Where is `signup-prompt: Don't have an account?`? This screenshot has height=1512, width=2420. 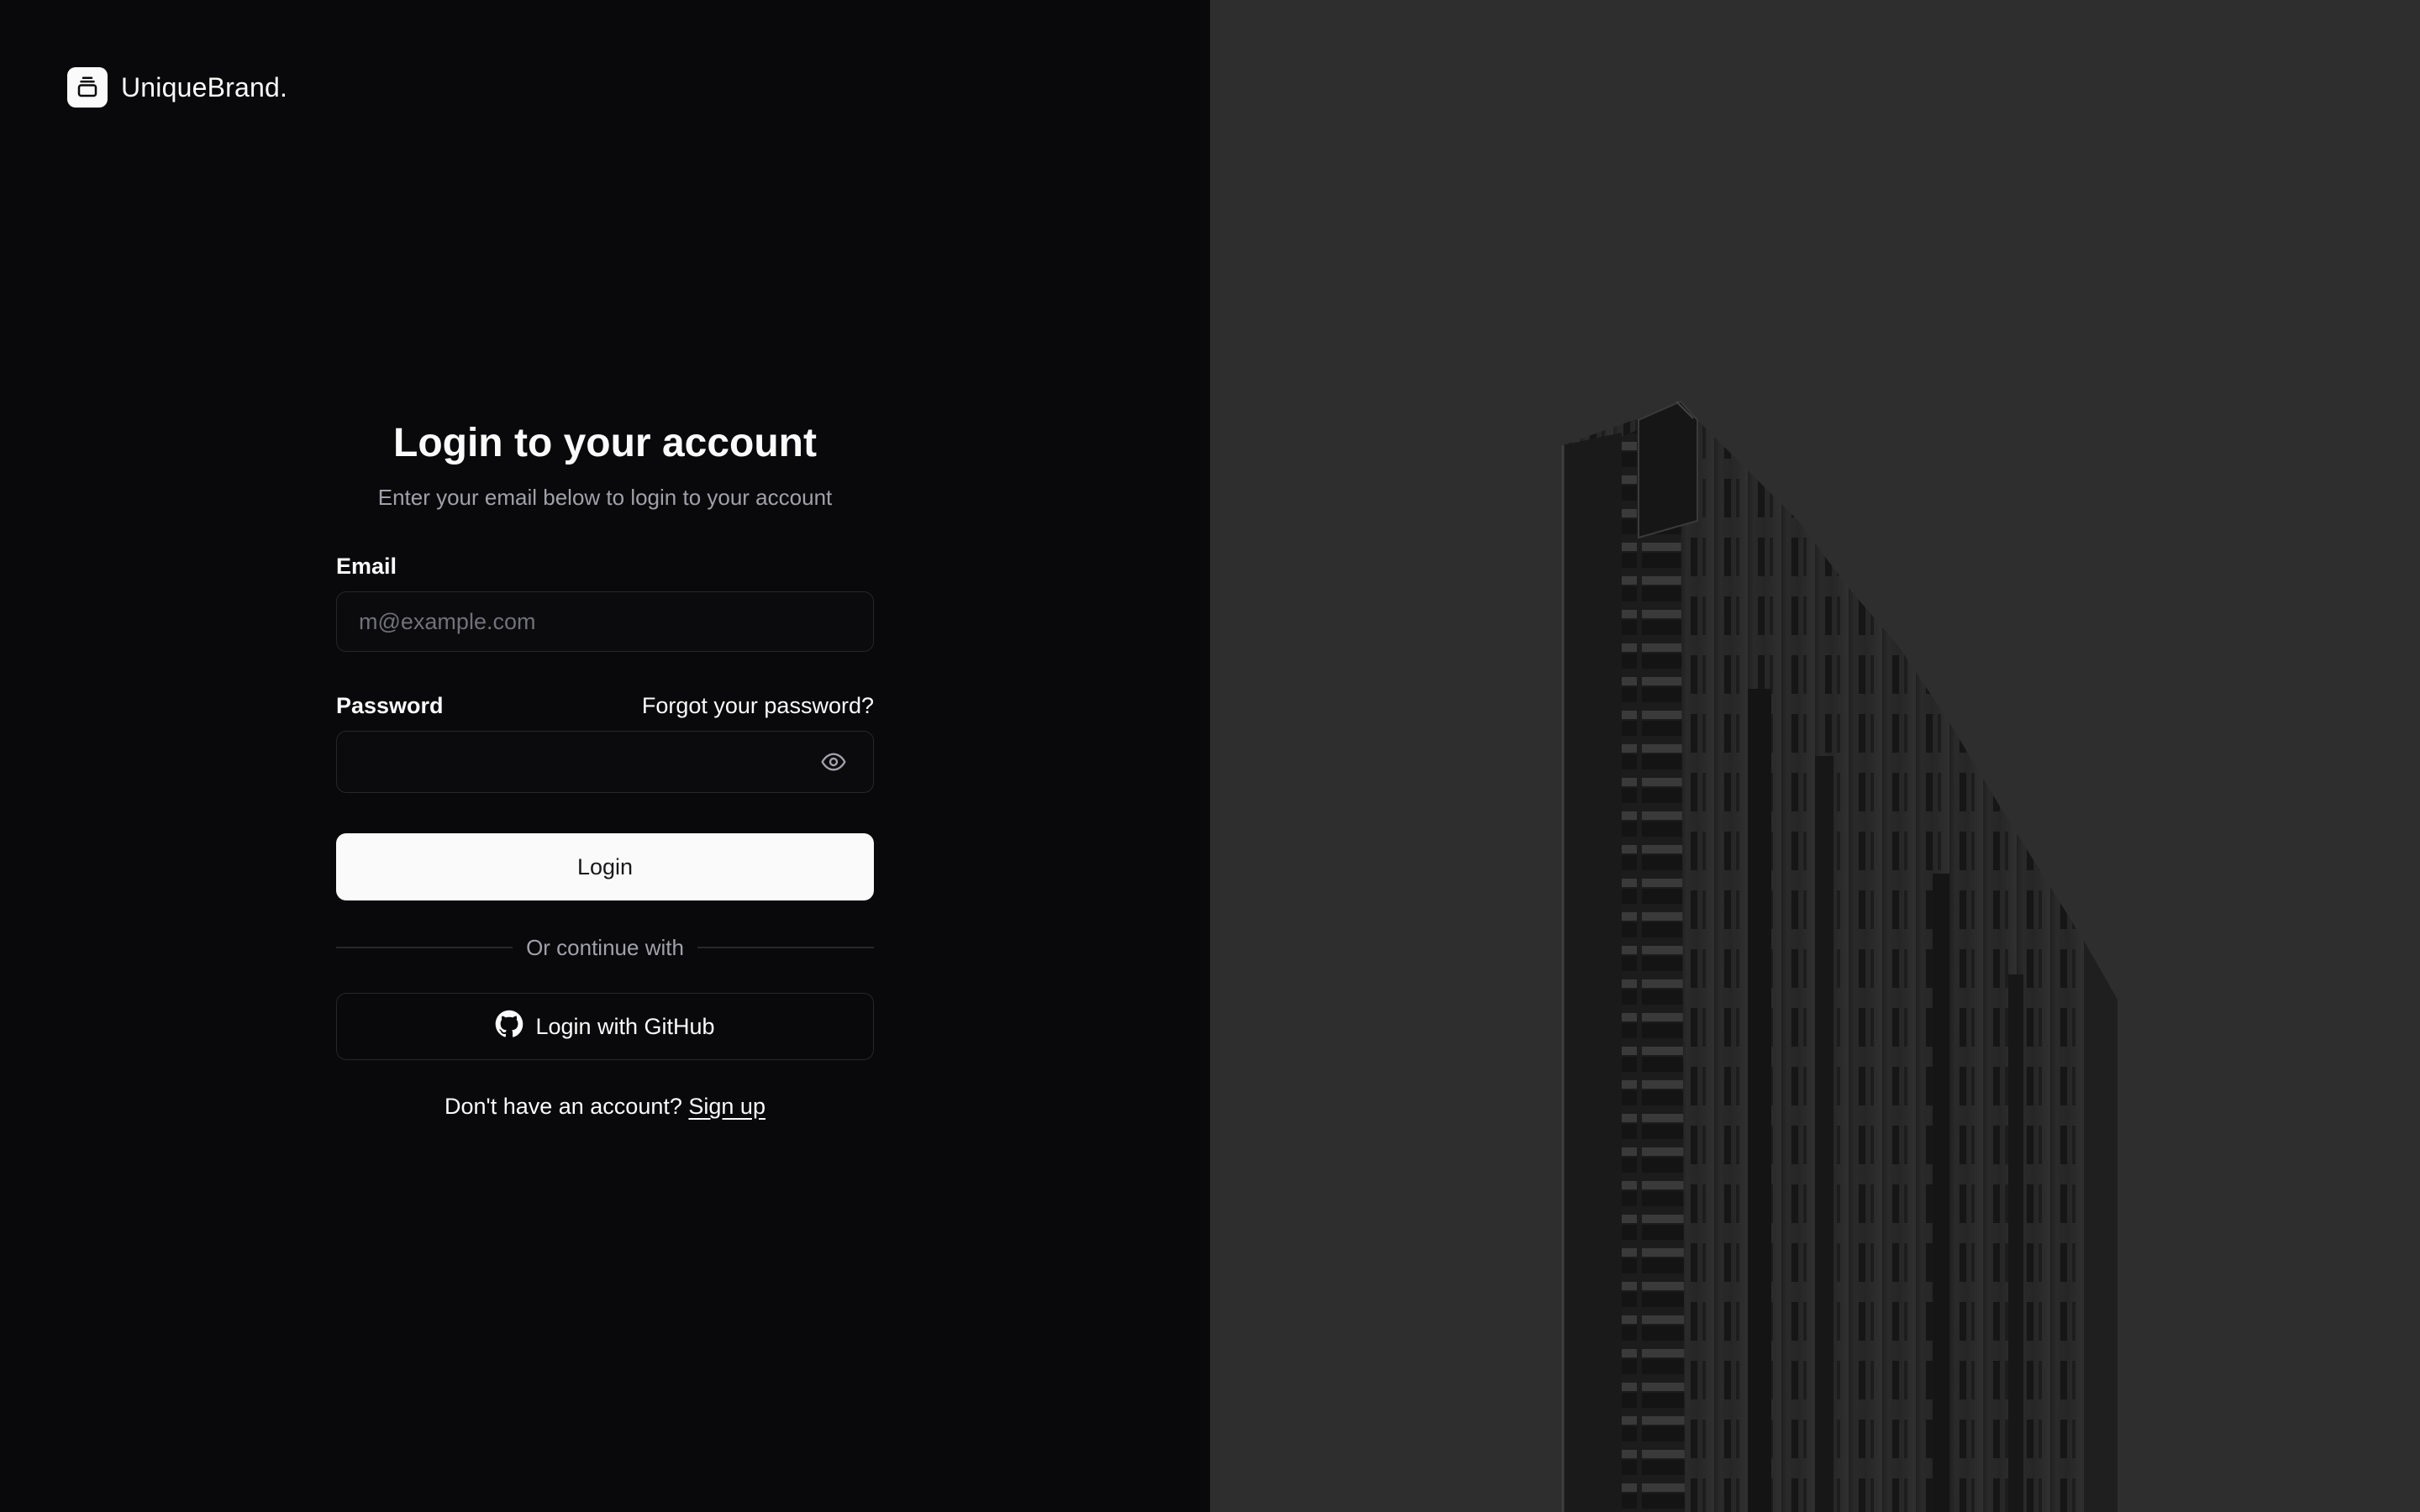
signup-prompt: Don't have an account? is located at coordinates (563, 1106).